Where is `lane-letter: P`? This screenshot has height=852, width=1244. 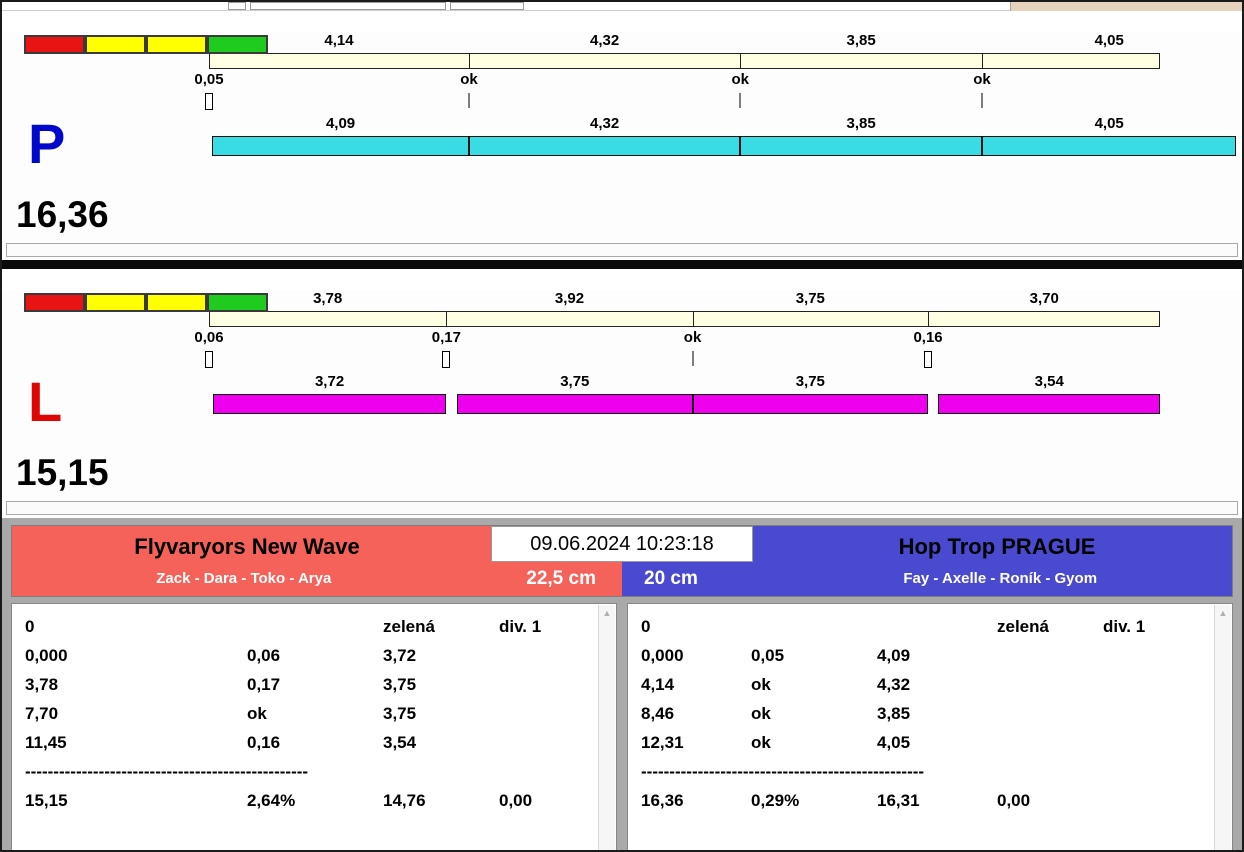
lane-letter: P is located at coordinates (47, 143).